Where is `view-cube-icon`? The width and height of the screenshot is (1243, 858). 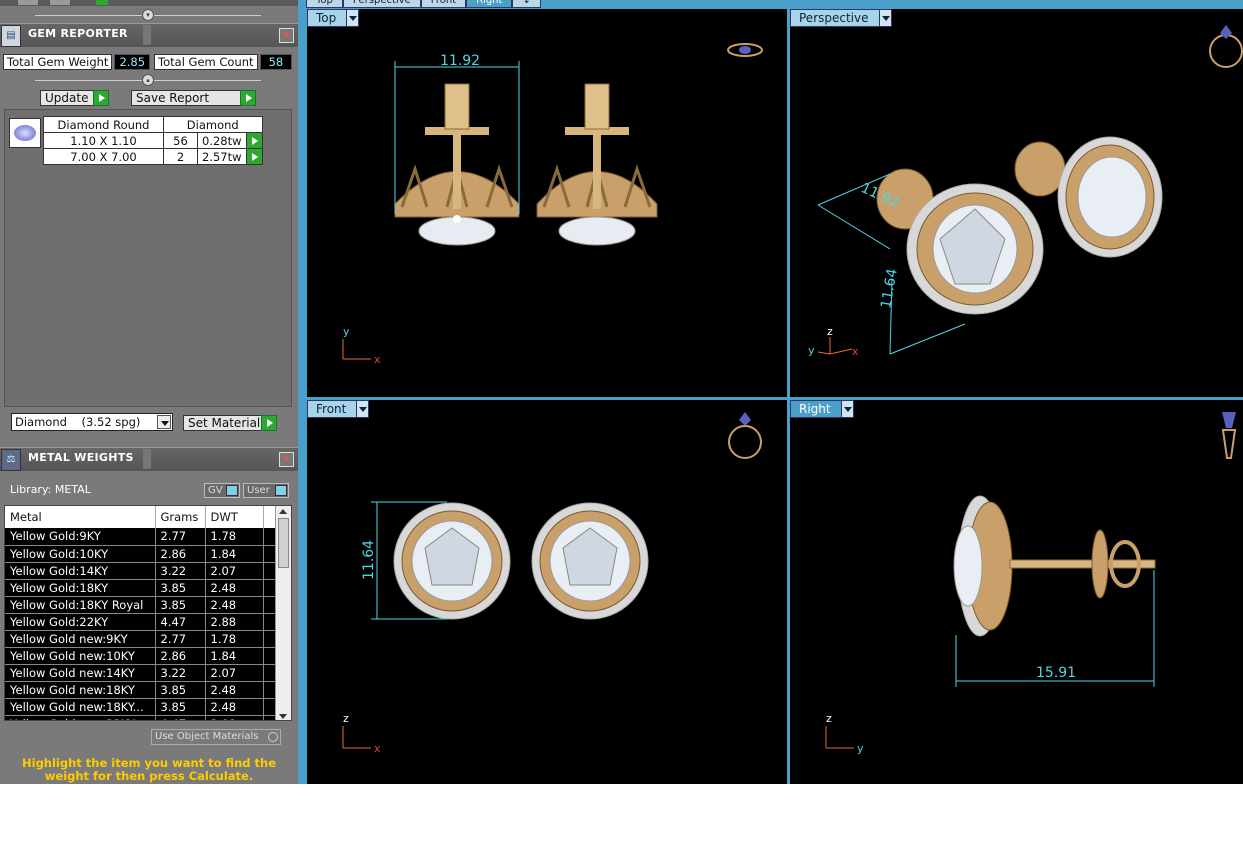
view-cube-icon is located at coordinates (745, 50).